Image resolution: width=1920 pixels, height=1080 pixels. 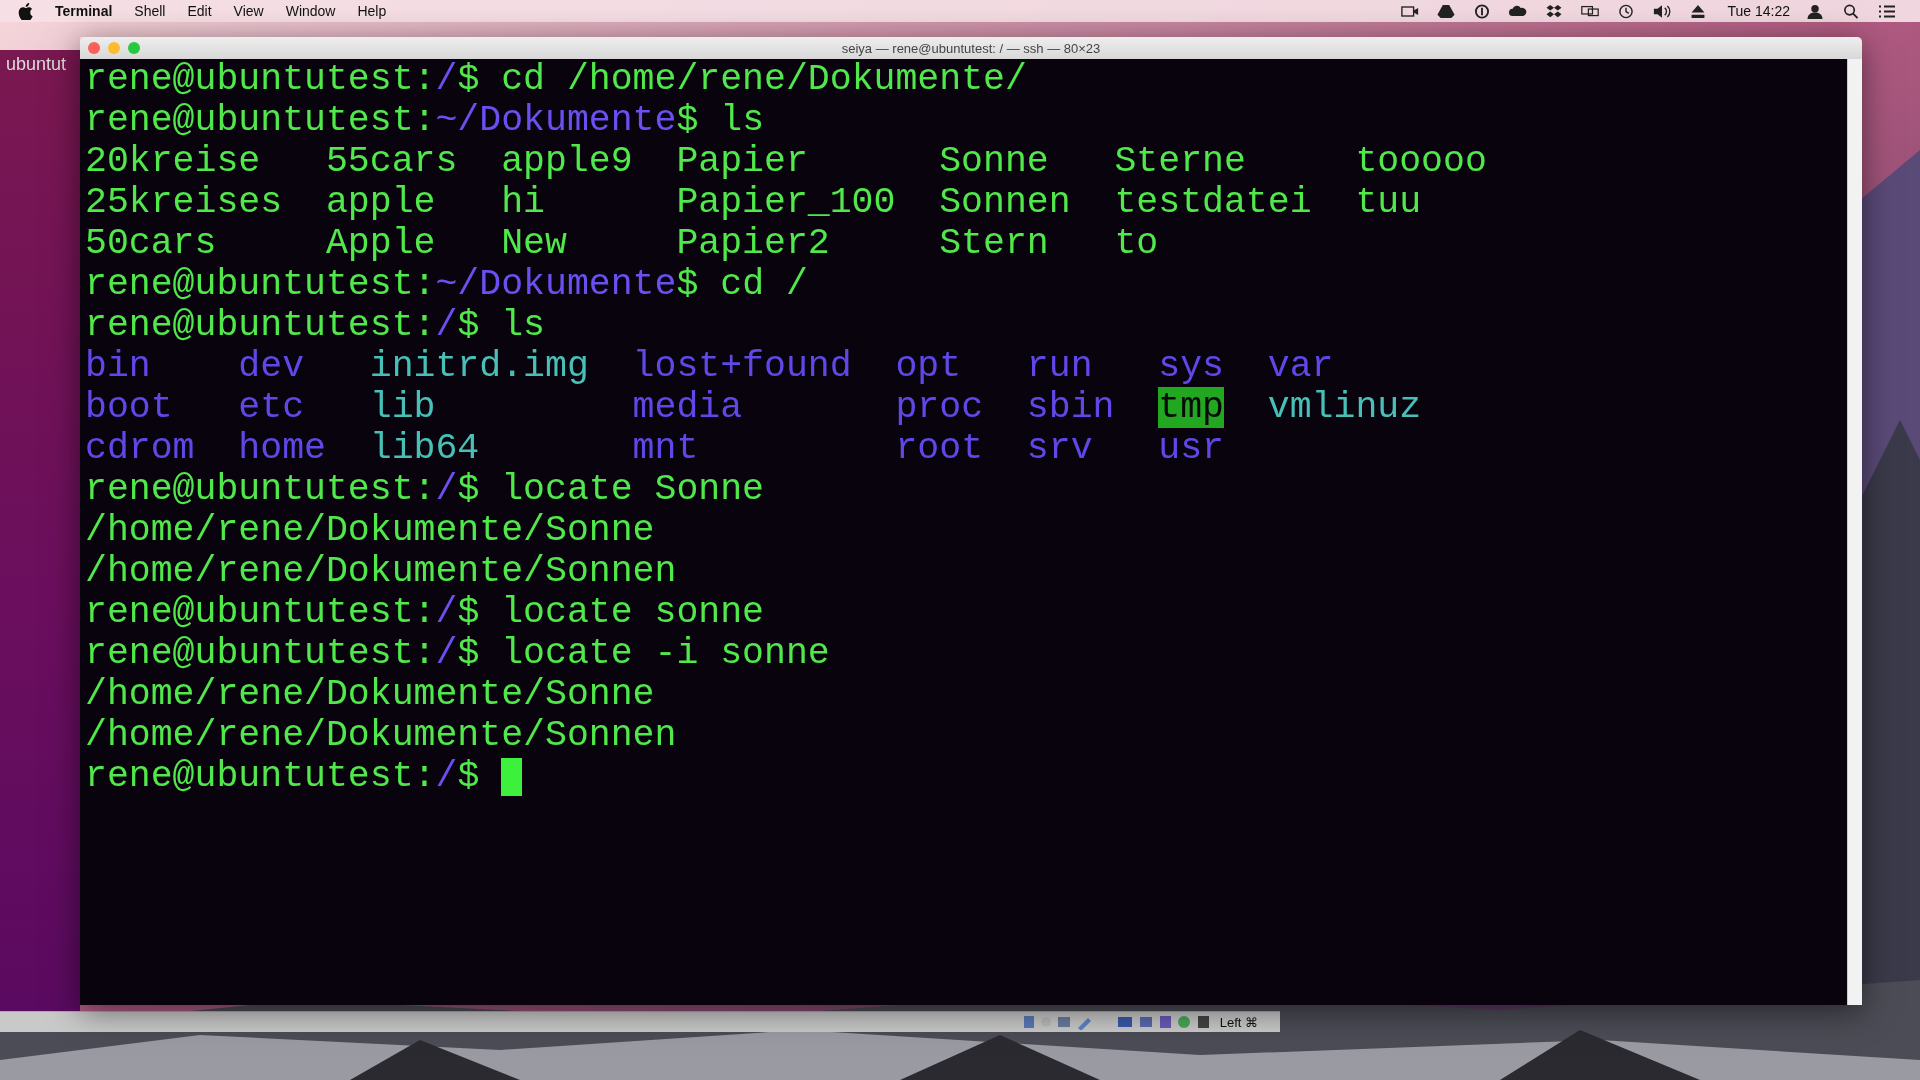 What do you see at coordinates (994, 243) in the screenshot?
I see `file-name: Stern` at bounding box center [994, 243].